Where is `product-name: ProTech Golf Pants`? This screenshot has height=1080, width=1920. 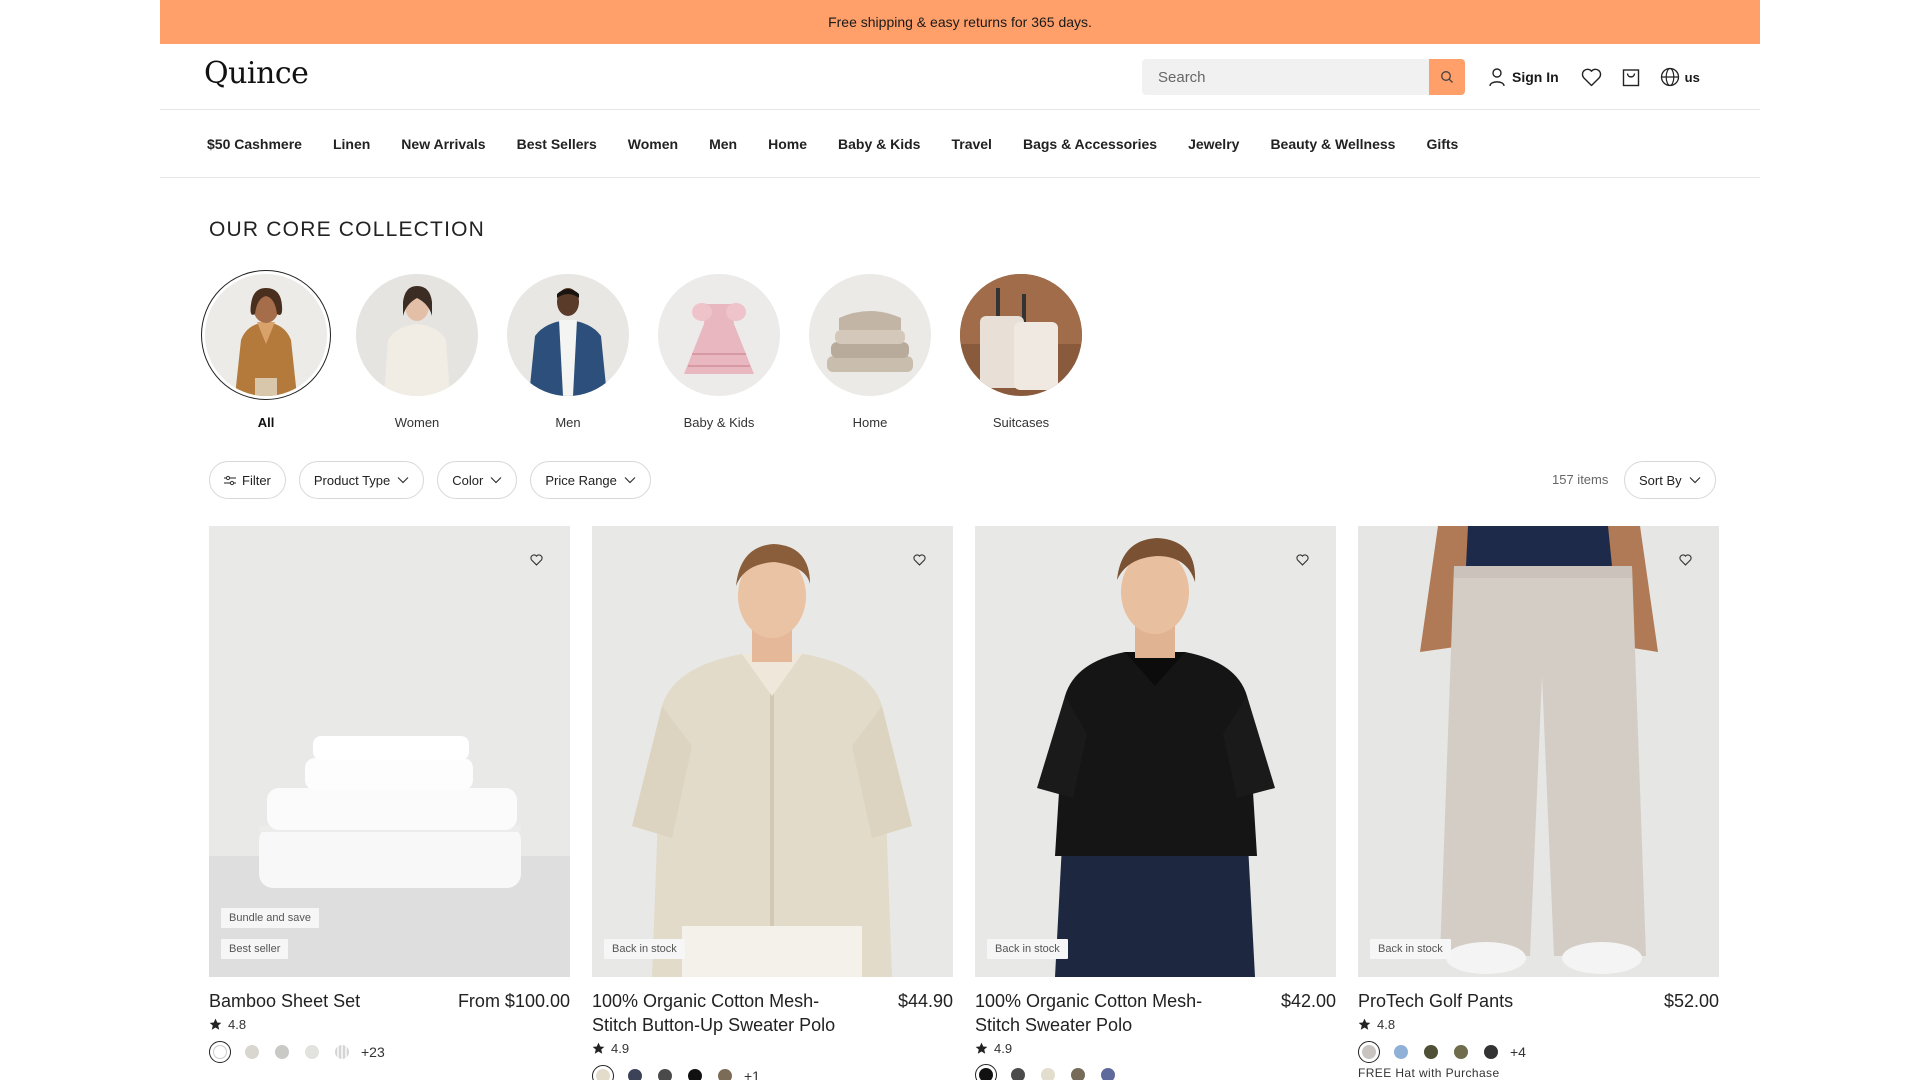
product-name: ProTech Golf Pants is located at coordinates (1493, 1001).